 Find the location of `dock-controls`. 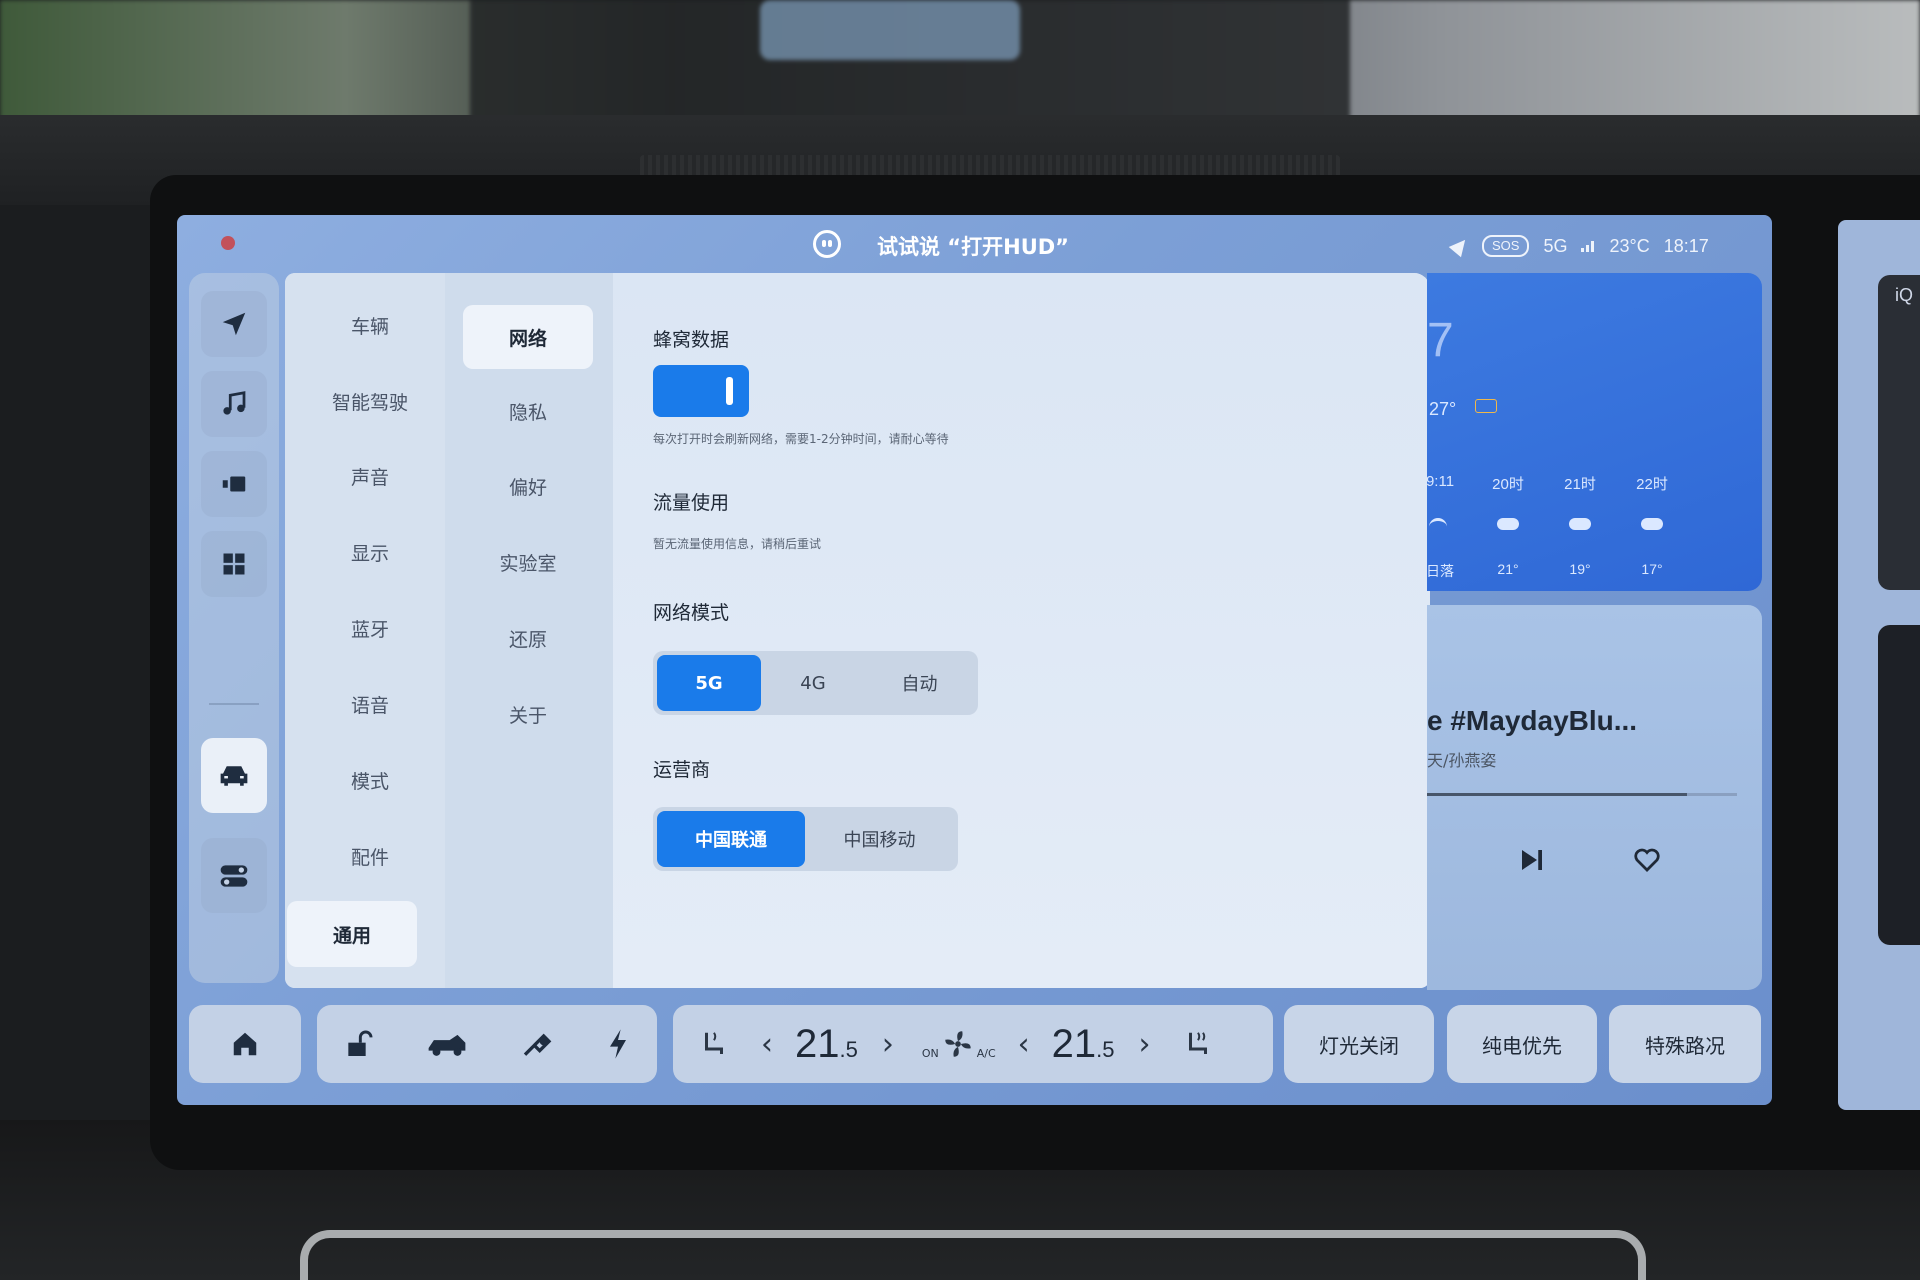

dock-controls is located at coordinates (234, 875).